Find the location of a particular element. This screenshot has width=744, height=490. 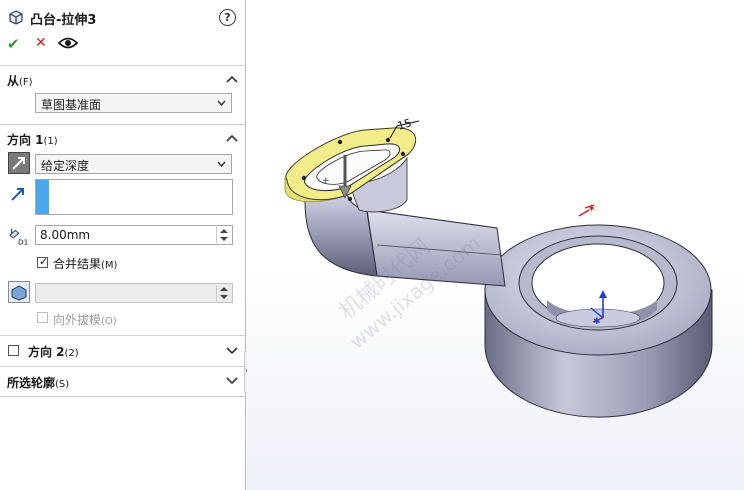

help-icon: ? is located at coordinates (227, 17).